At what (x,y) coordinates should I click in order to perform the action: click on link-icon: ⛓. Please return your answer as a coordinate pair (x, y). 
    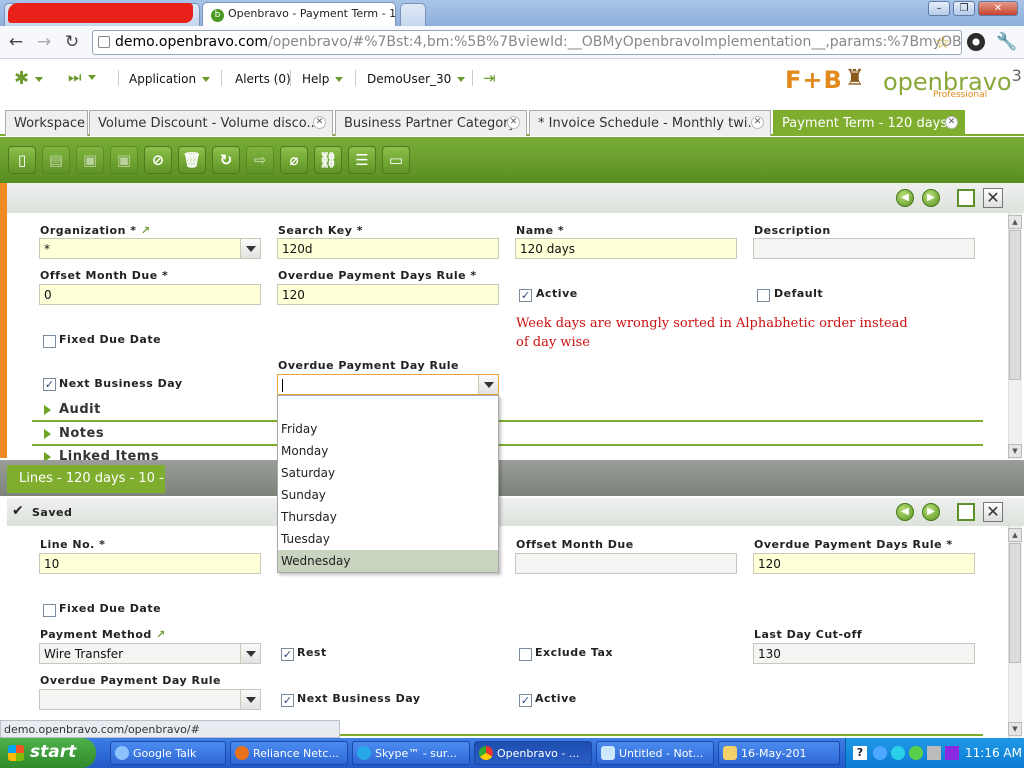
    Looking at the image, I should click on (328, 160).